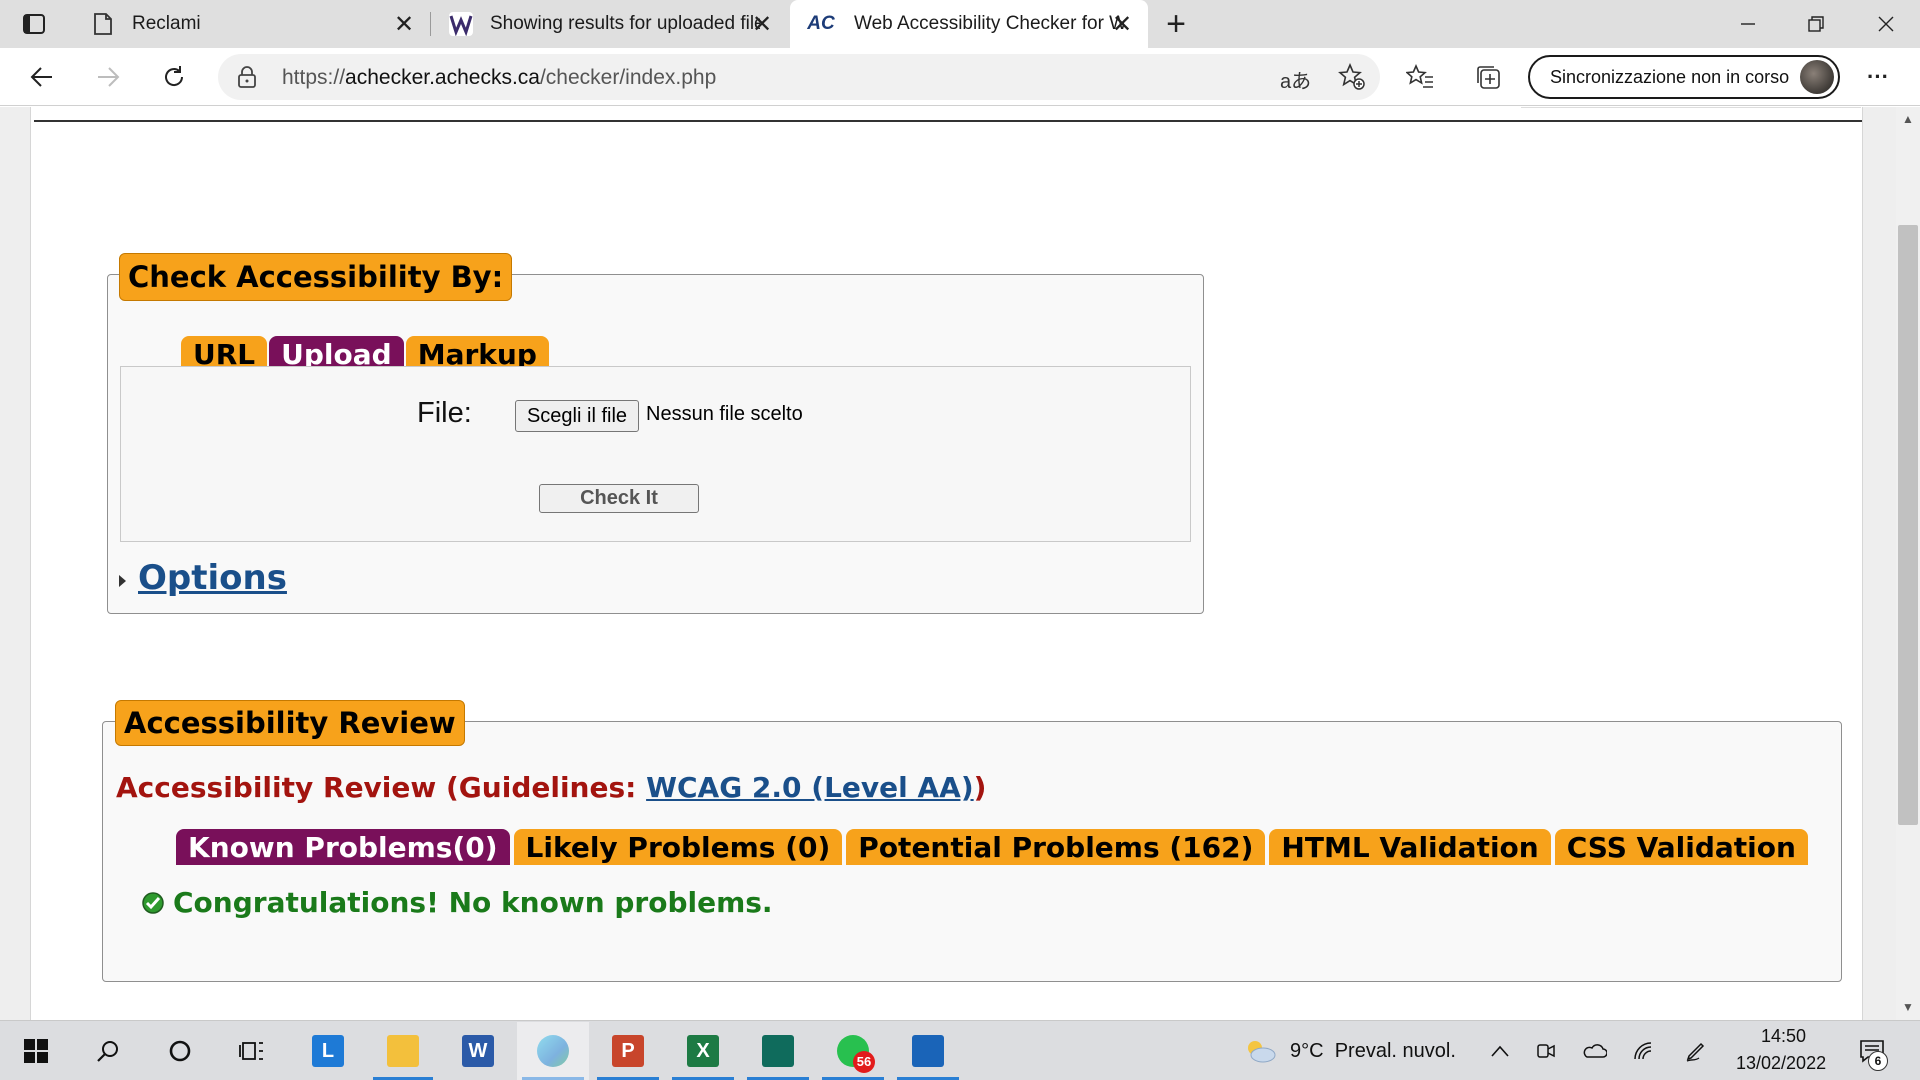  Describe the element at coordinates (252, 1051) in the screenshot. I see `task-view-icon` at that location.